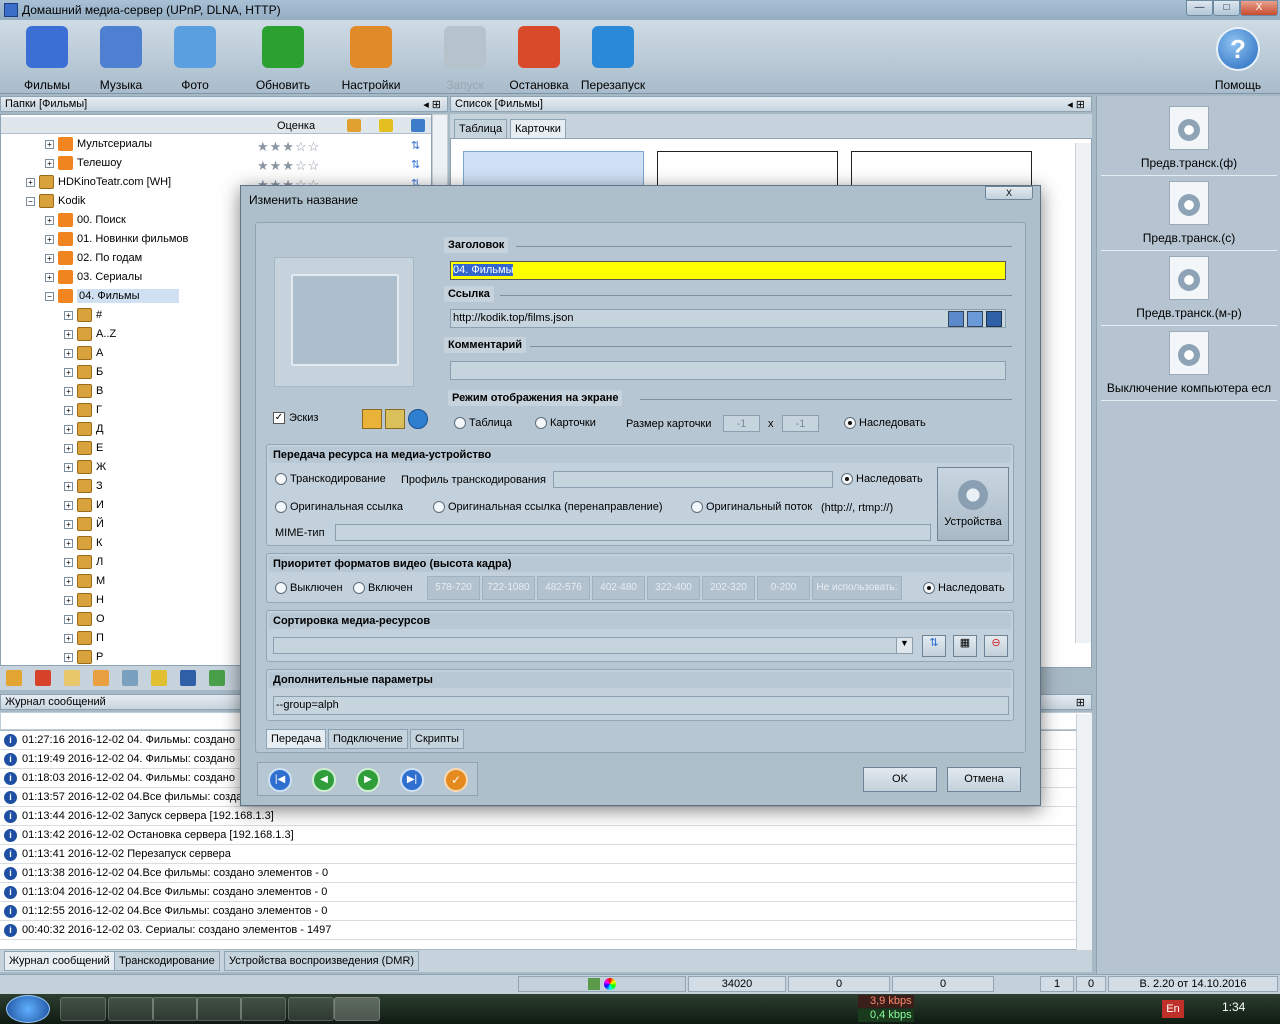 The image size is (1280, 1024). Describe the element at coordinates (673, 588) in the screenshot. I see `format-button: 322-400` at that location.